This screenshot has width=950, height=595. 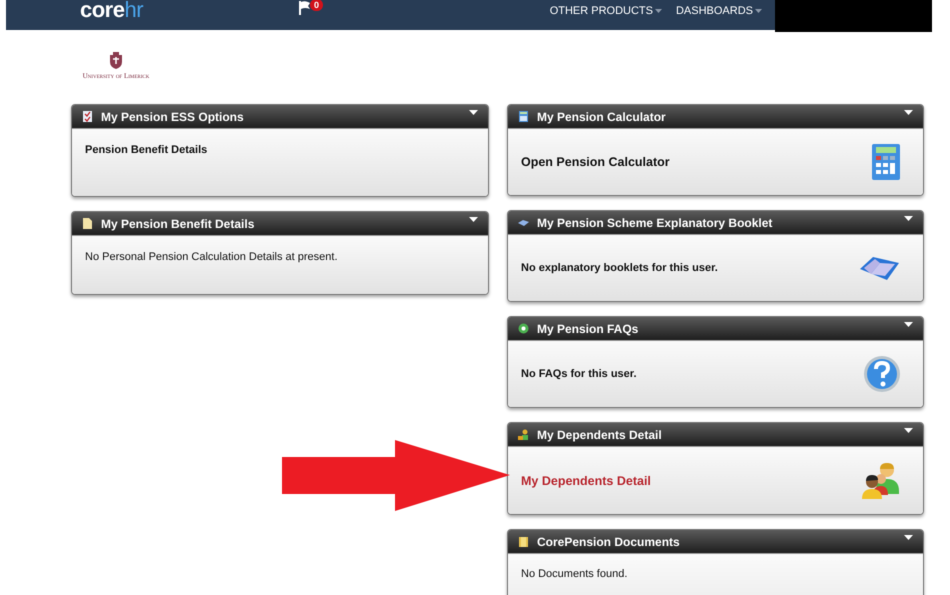 I want to click on panel-link: No explanatory booklets for this user., so click(x=619, y=268).